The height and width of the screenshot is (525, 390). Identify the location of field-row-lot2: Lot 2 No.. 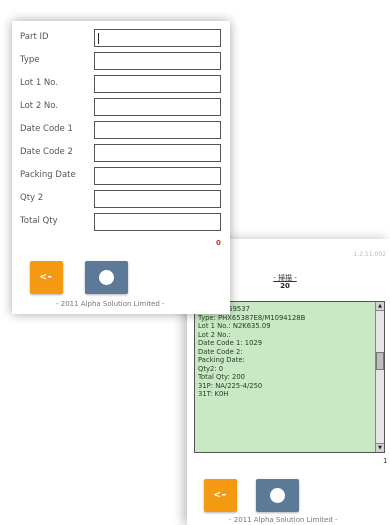
(122, 108).